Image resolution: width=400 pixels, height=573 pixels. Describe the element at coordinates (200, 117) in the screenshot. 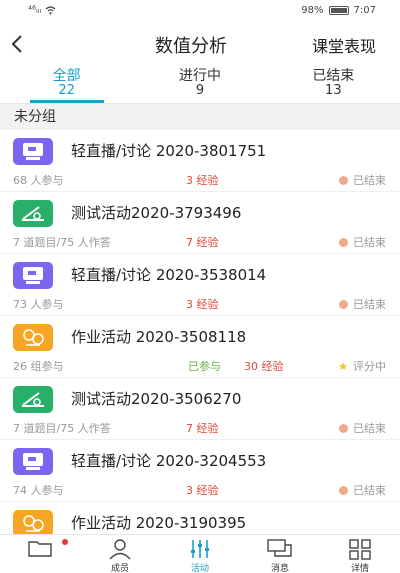

I see `group-header: 未分组` at that location.